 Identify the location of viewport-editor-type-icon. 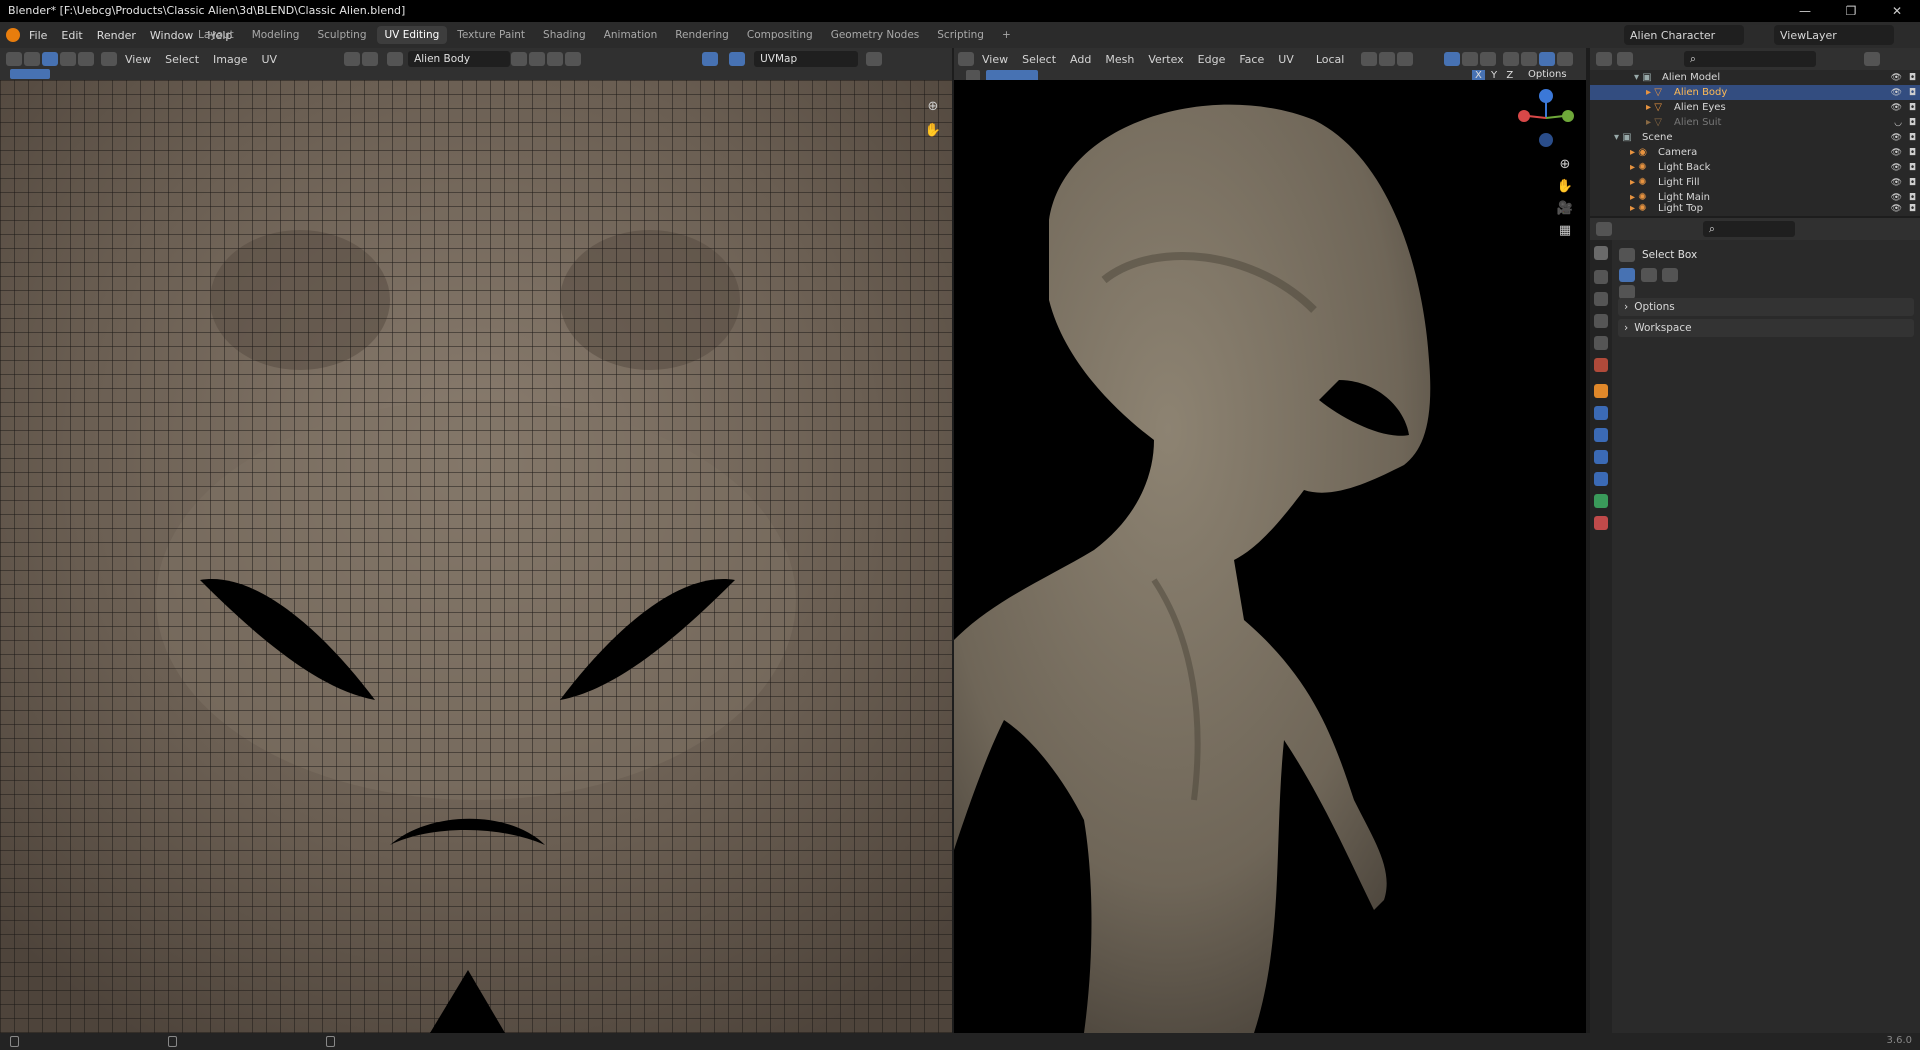
(966, 59).